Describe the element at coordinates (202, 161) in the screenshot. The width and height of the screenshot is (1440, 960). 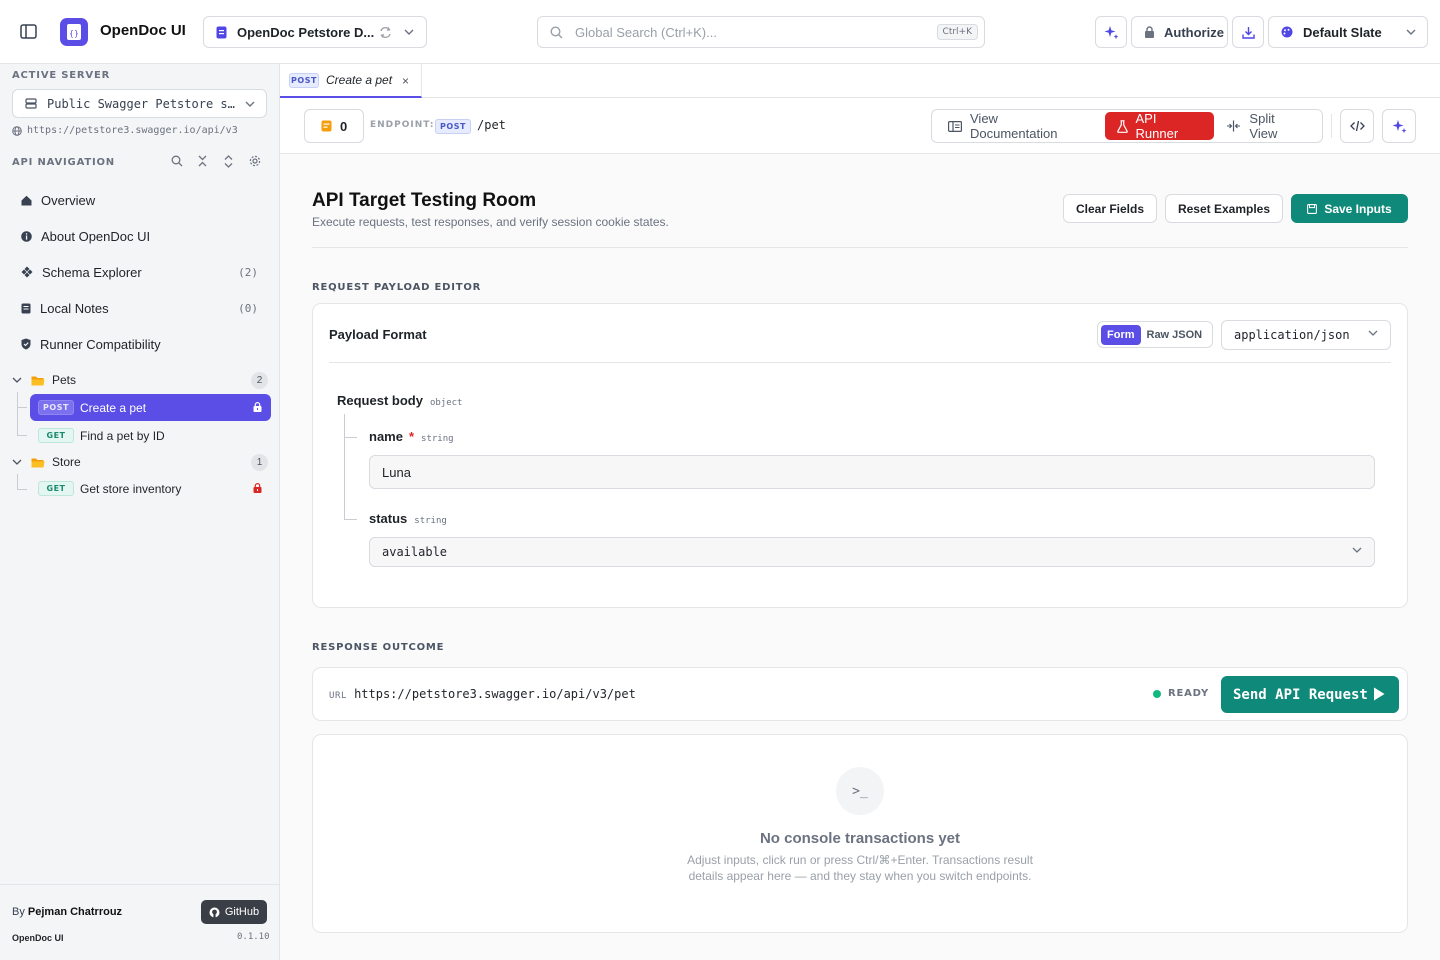
I see `collapse-all-icon` at that location.